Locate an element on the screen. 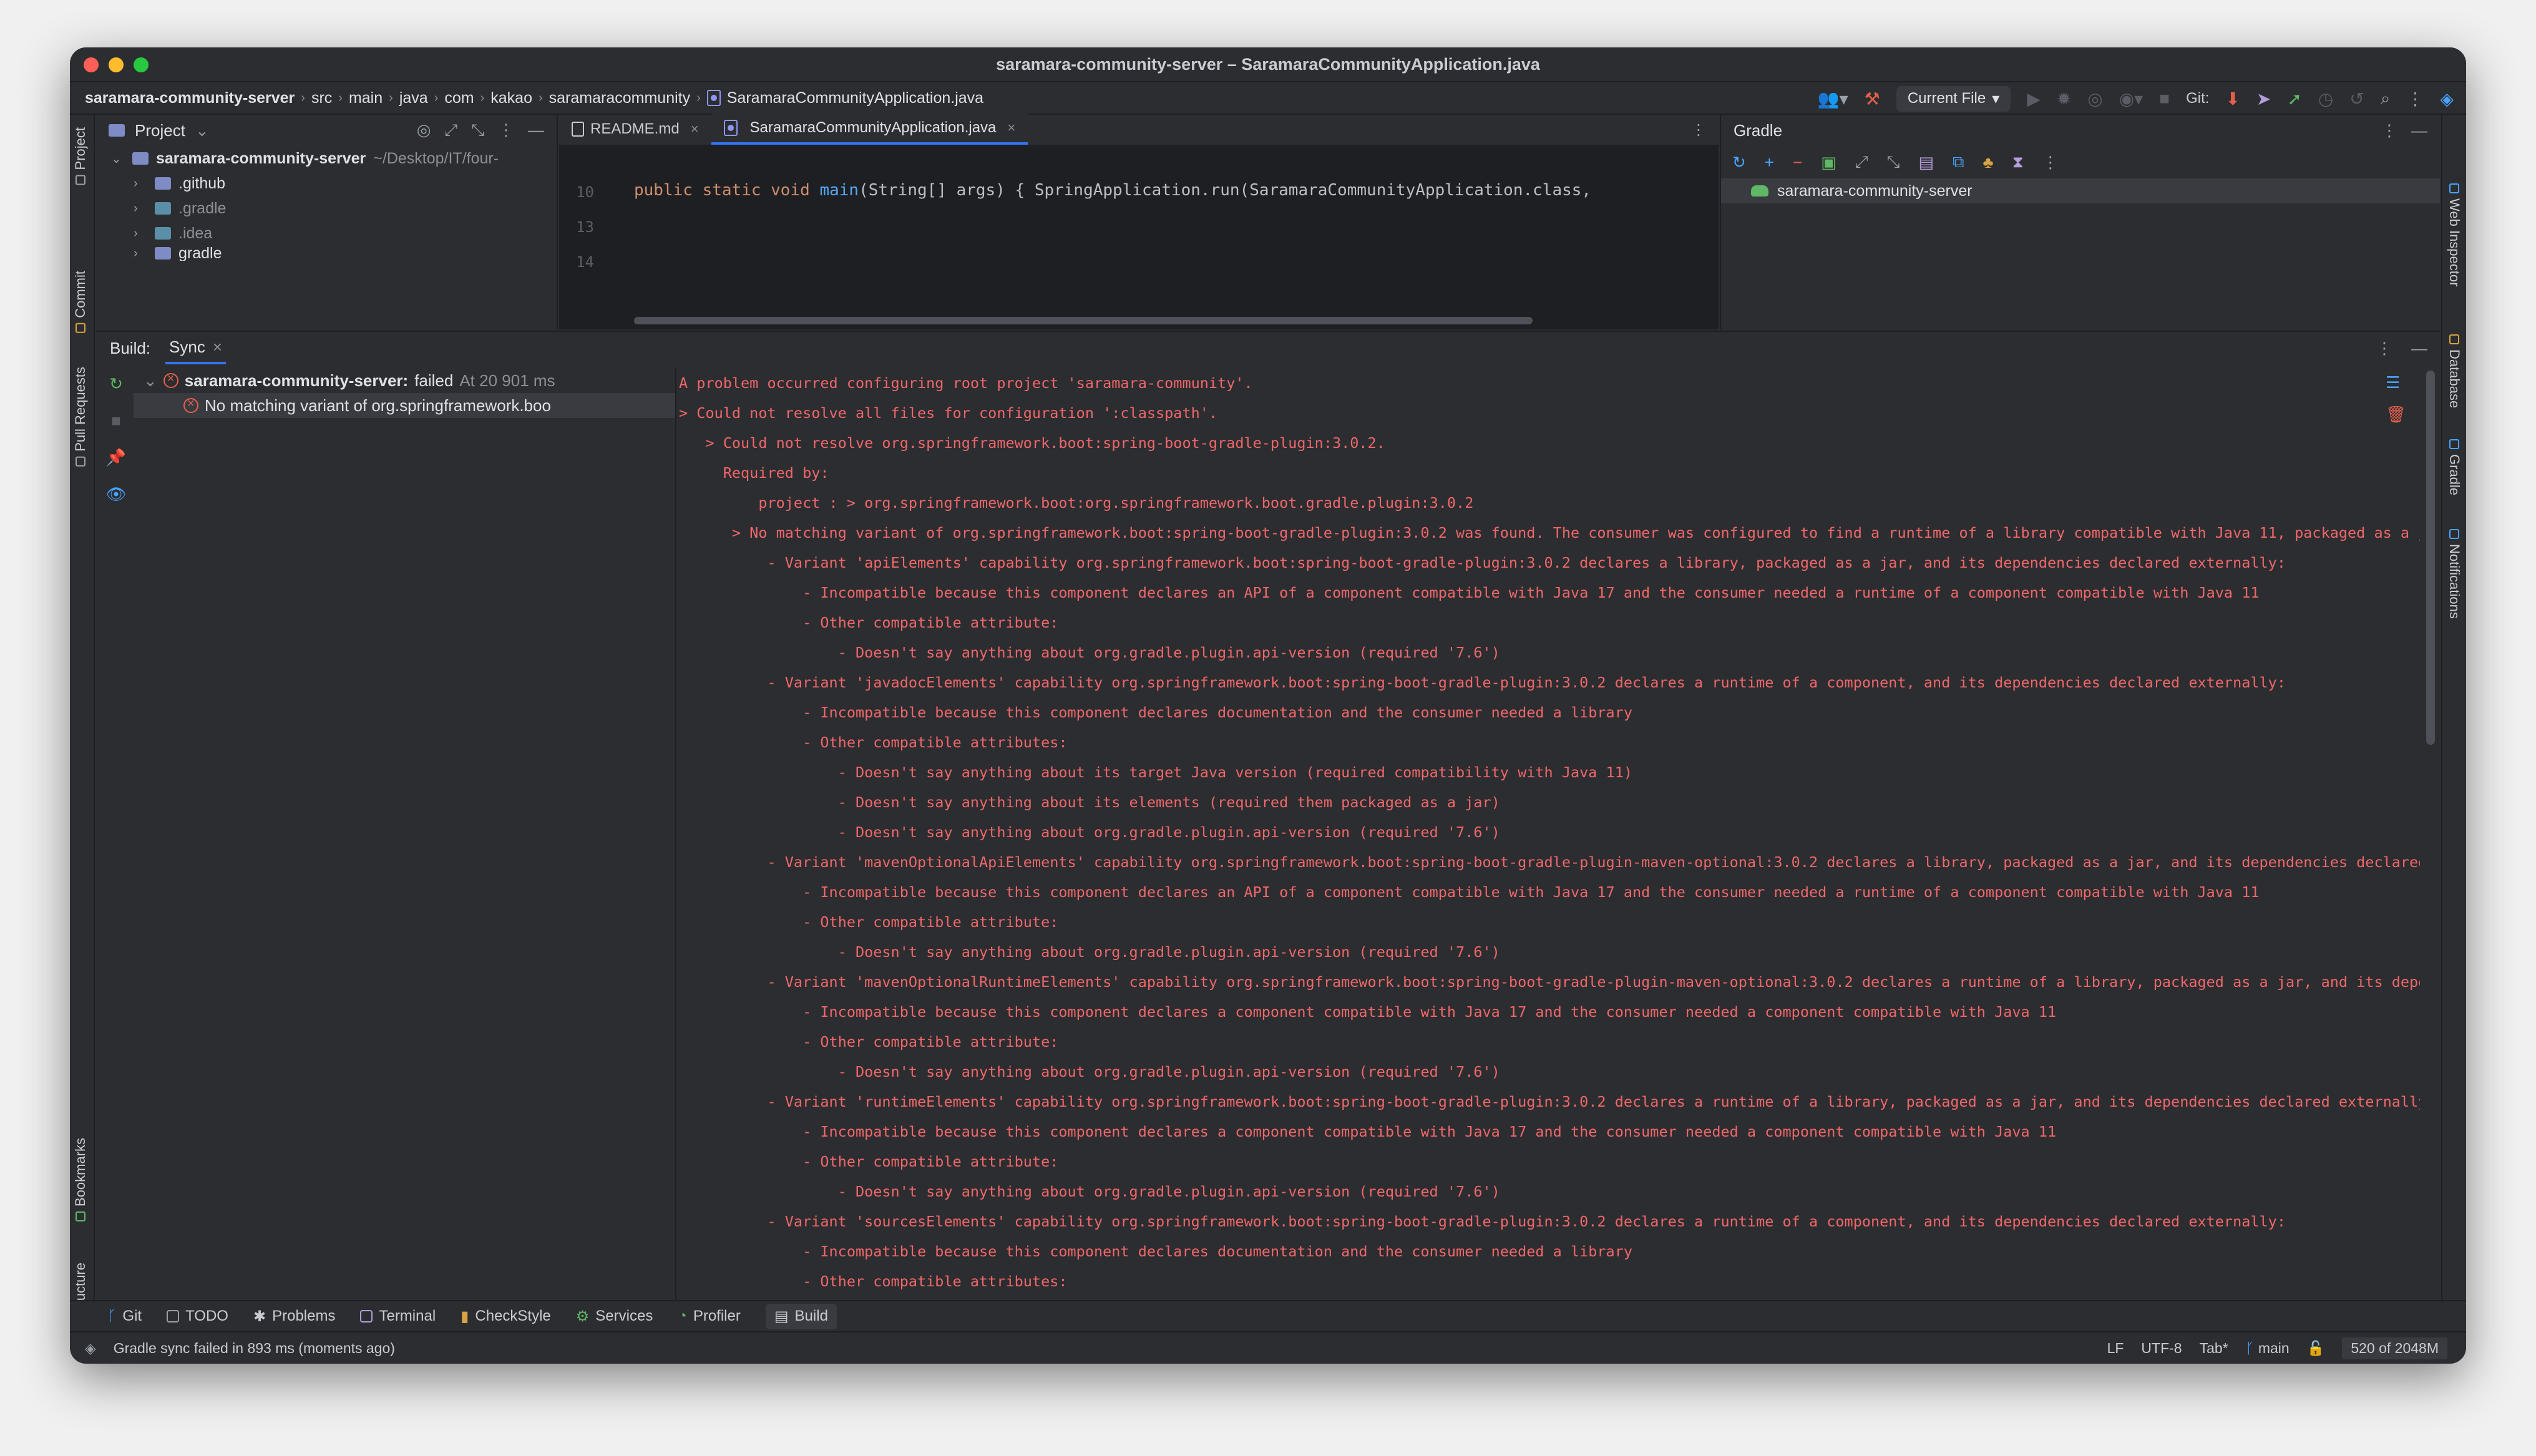  profile-icon: ◉▾ is located at coordinates (2131, 99).